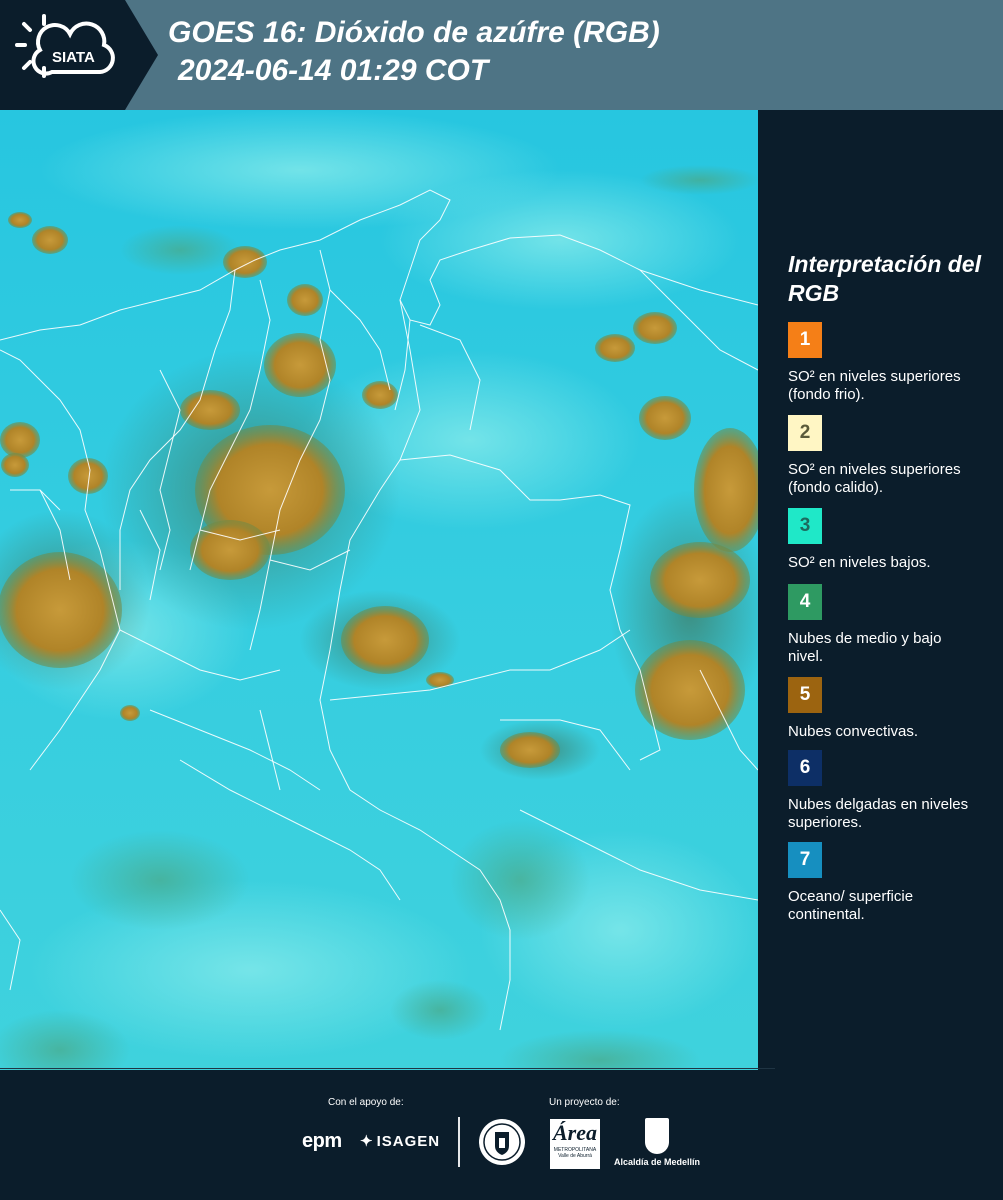 The image size is (1003, 1200). What do you see at coordinates (883, 540) in the screenshot?
I see `legend-item-3: 3 SO² en niveles bajos.` at bounding box center [883, 540].